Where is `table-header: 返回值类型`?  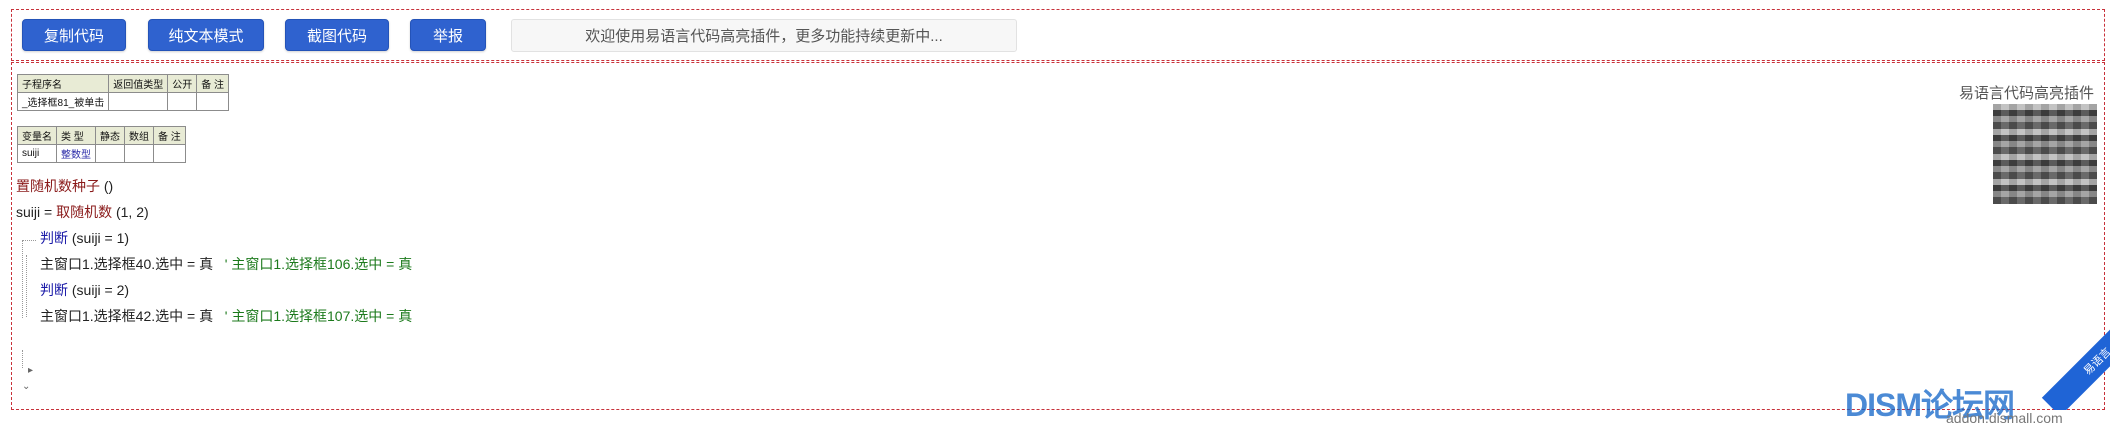
table-header: 返回值类型 is located at coordinates (138, 83).